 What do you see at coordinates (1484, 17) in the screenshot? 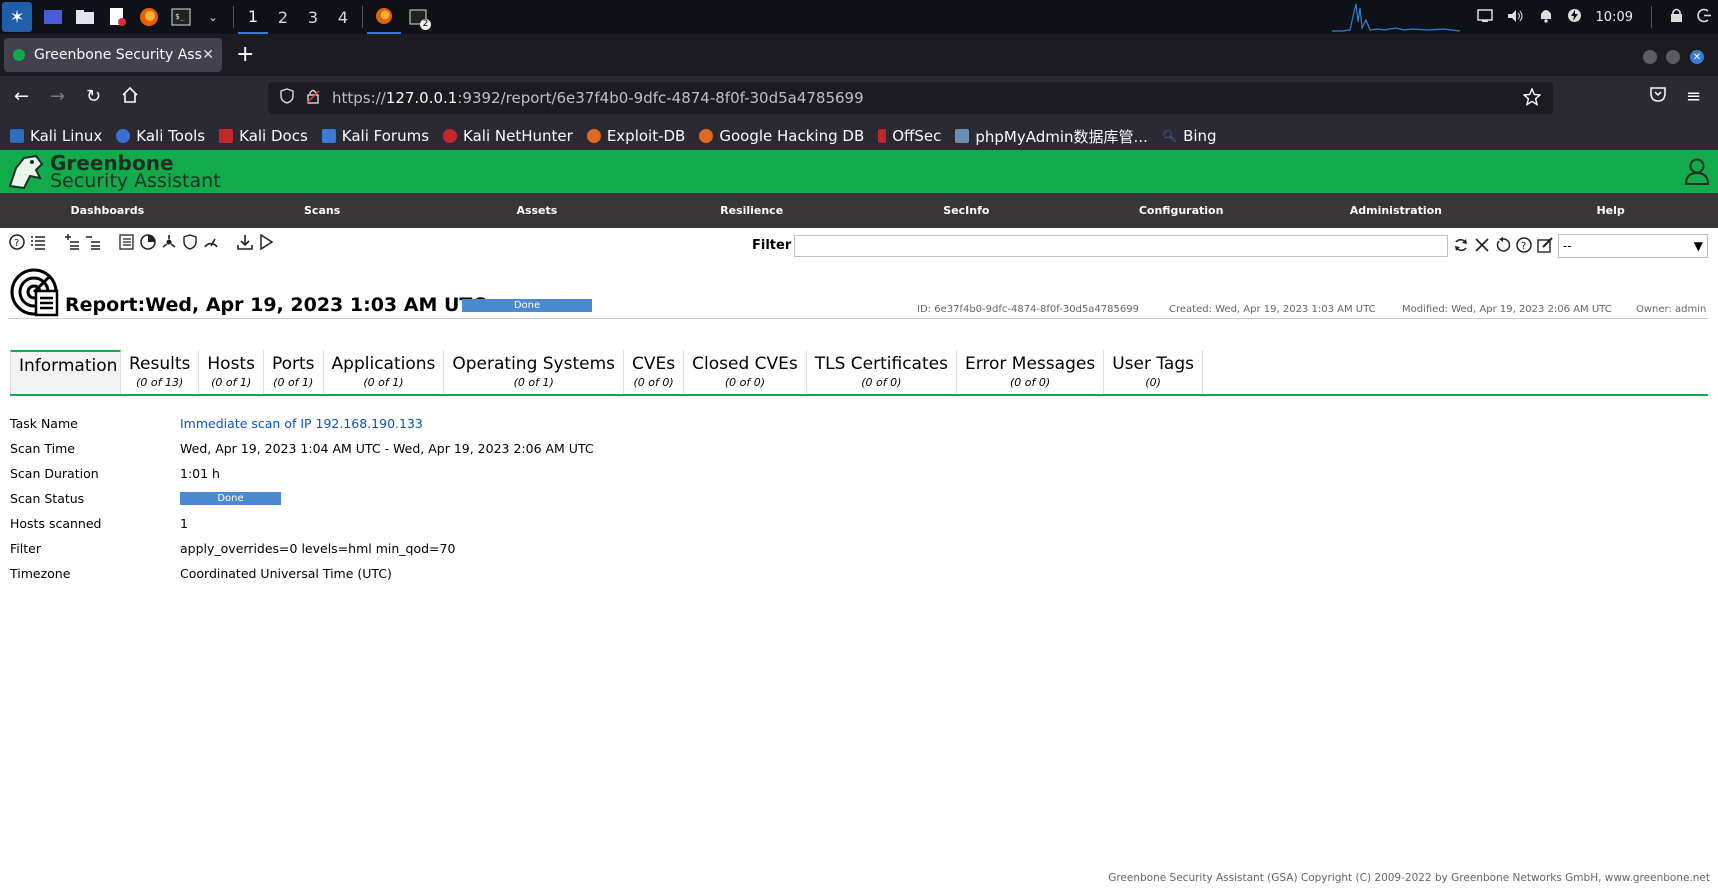
I see `display-icon` at bounding box center [1484, 17].